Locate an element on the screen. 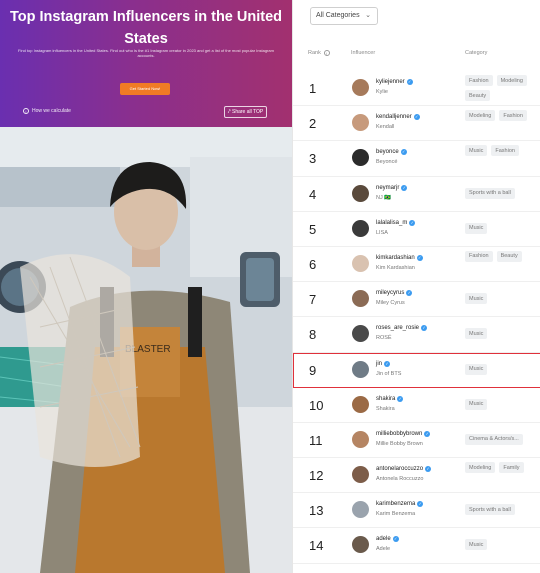 The image size is (540, 573). table-row: 3 beyonce ✓ Beyoncé Music Fashion is located at coordinates (416, 159).